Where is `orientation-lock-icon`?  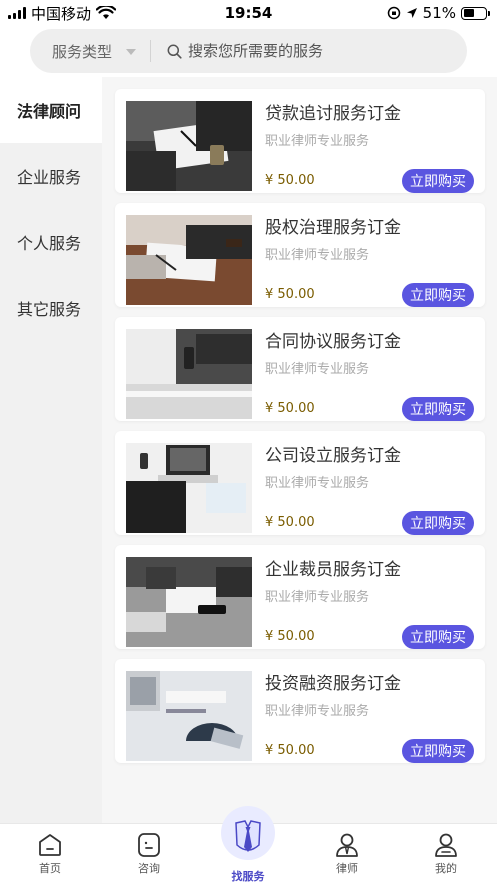 orientation-lock-icon is located at coordinates (393, 13).